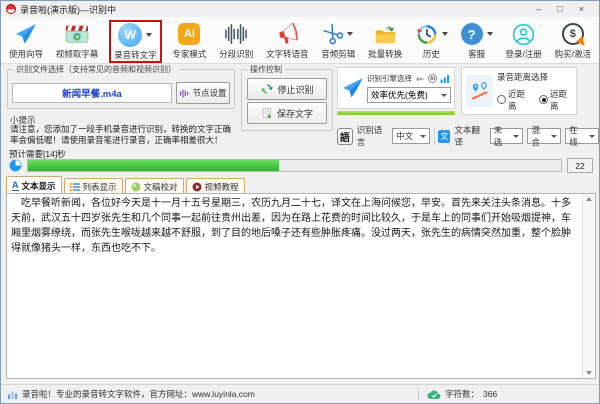 The image size is (600, 404). Describe the element at coordinates (236, 34) in the screenshot. I see `waveform-icon` at that location.